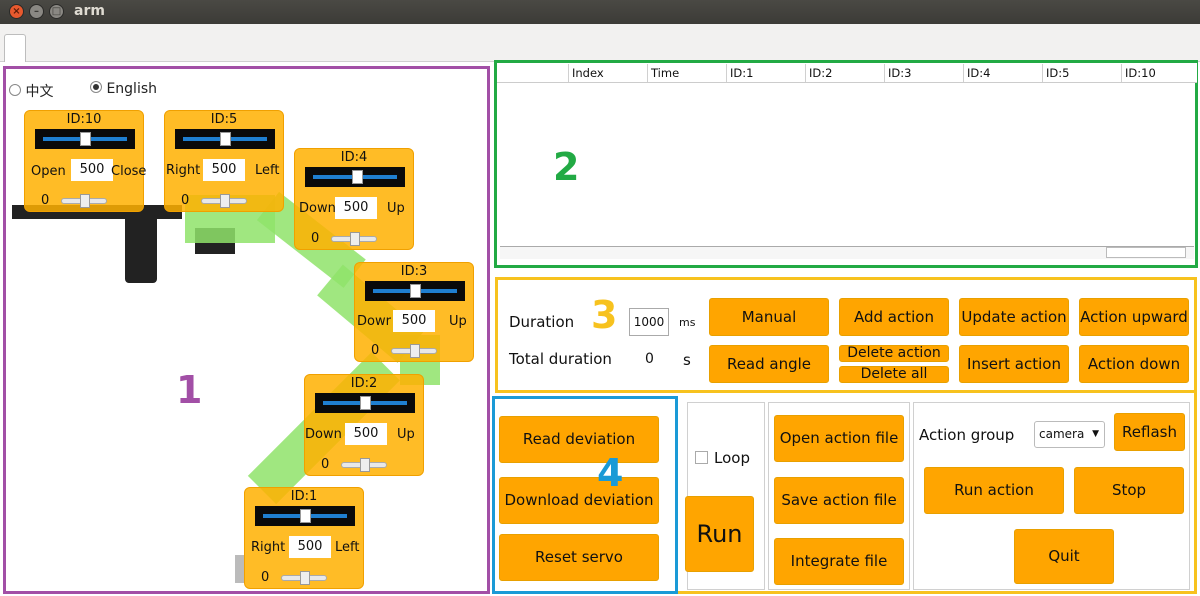 The image size is (1200, 596). Describe the element at coordinates (15, 48) in the screenshot. I see `tab` at that location.